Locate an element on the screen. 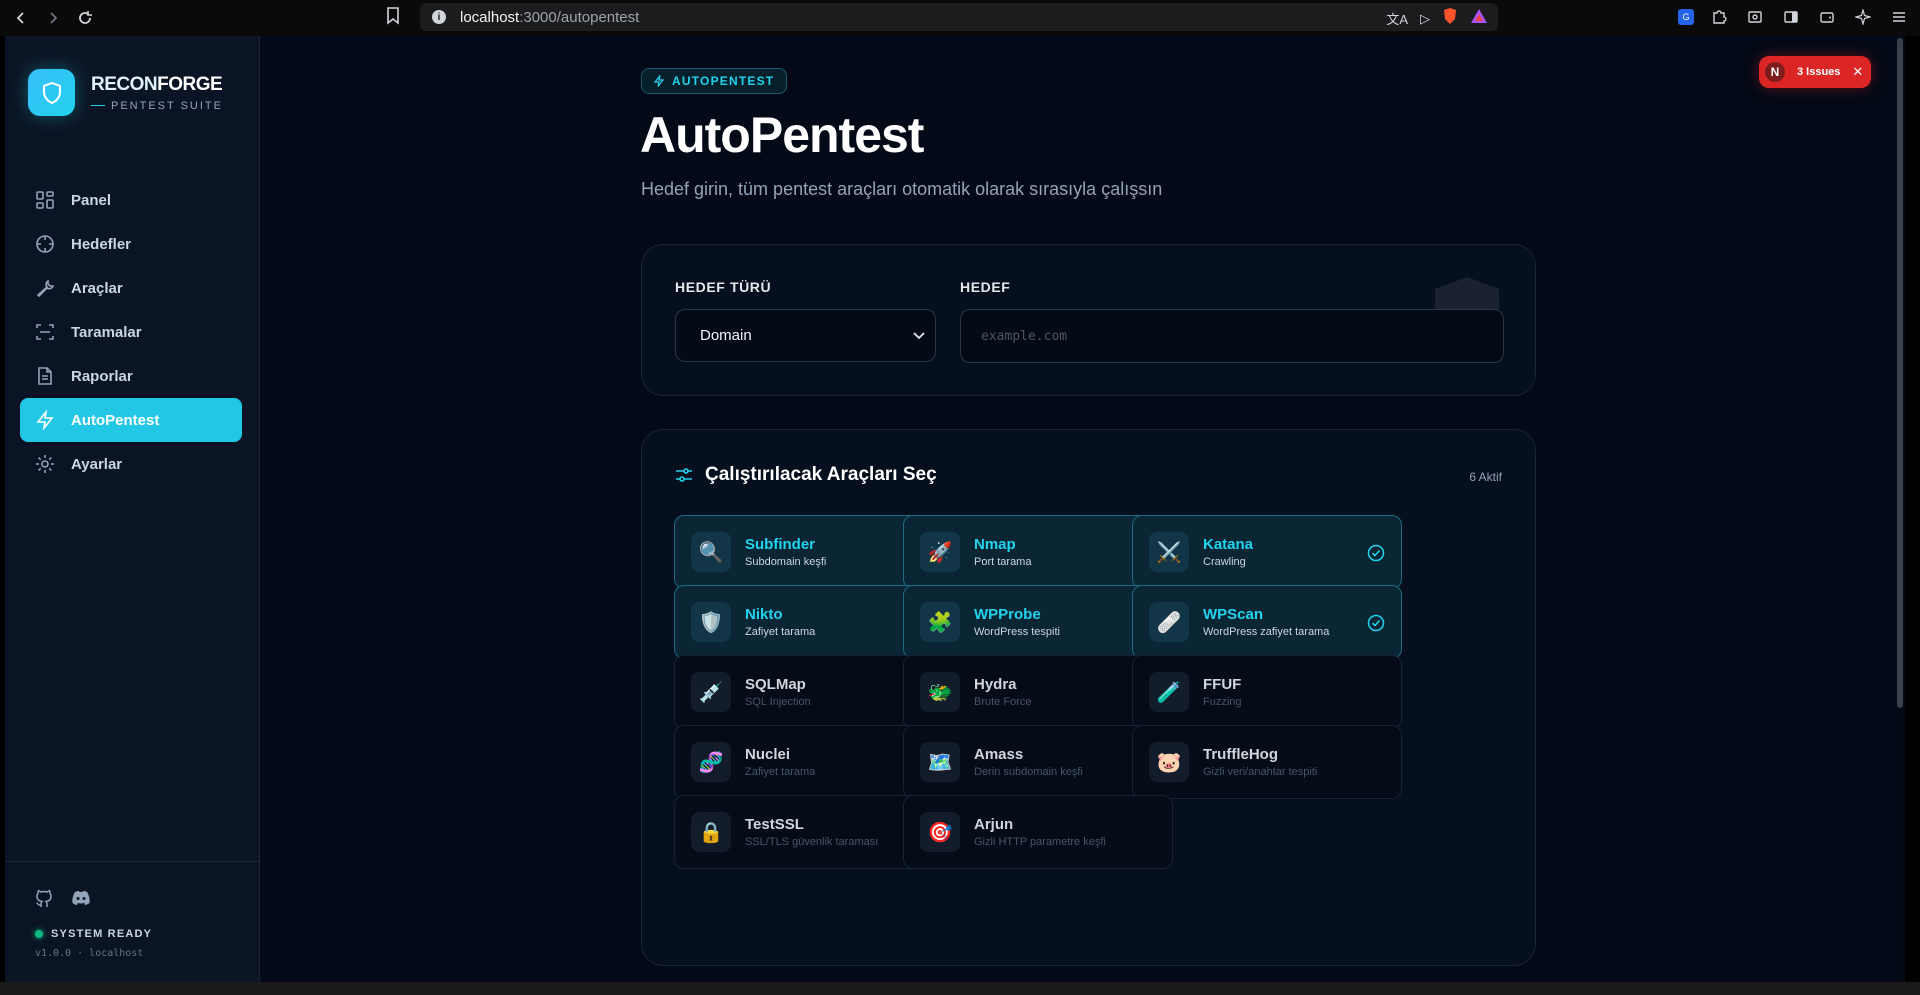  tool-name: Amass is located at coordinates (999, 754).